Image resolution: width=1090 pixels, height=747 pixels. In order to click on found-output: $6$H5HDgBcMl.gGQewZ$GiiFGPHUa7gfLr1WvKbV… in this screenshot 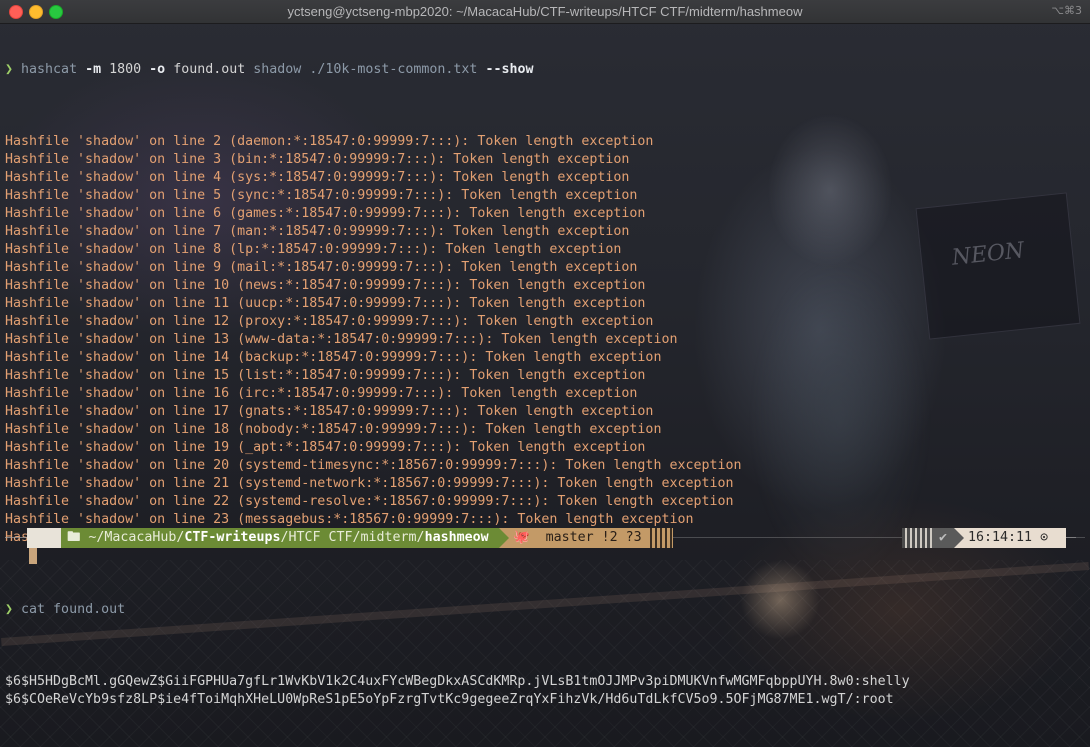, I will do `click(545, 691)`.